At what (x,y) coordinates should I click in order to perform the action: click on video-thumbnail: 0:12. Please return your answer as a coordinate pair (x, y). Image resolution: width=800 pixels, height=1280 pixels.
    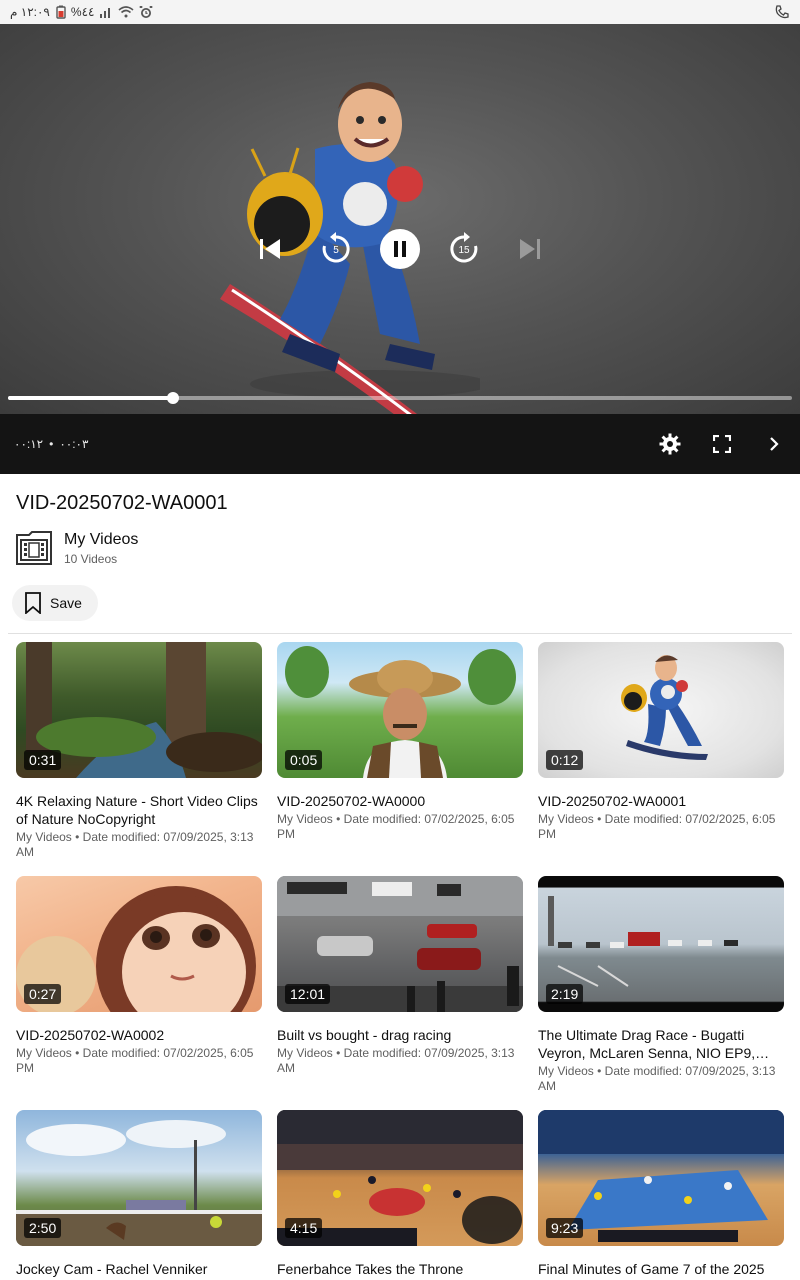
    Looking at the image, I should click on (661, 710).